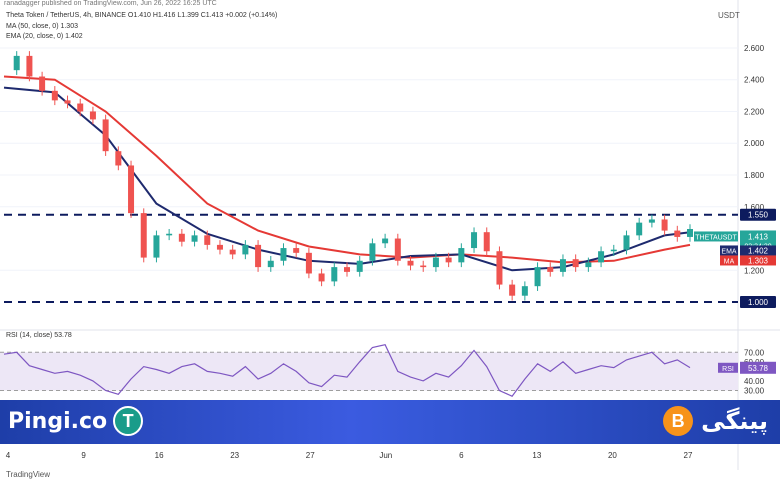  Describe the element at coordinates (758, 250) in the screenshot. I see `indicator-value-text: 1.402` at that location.